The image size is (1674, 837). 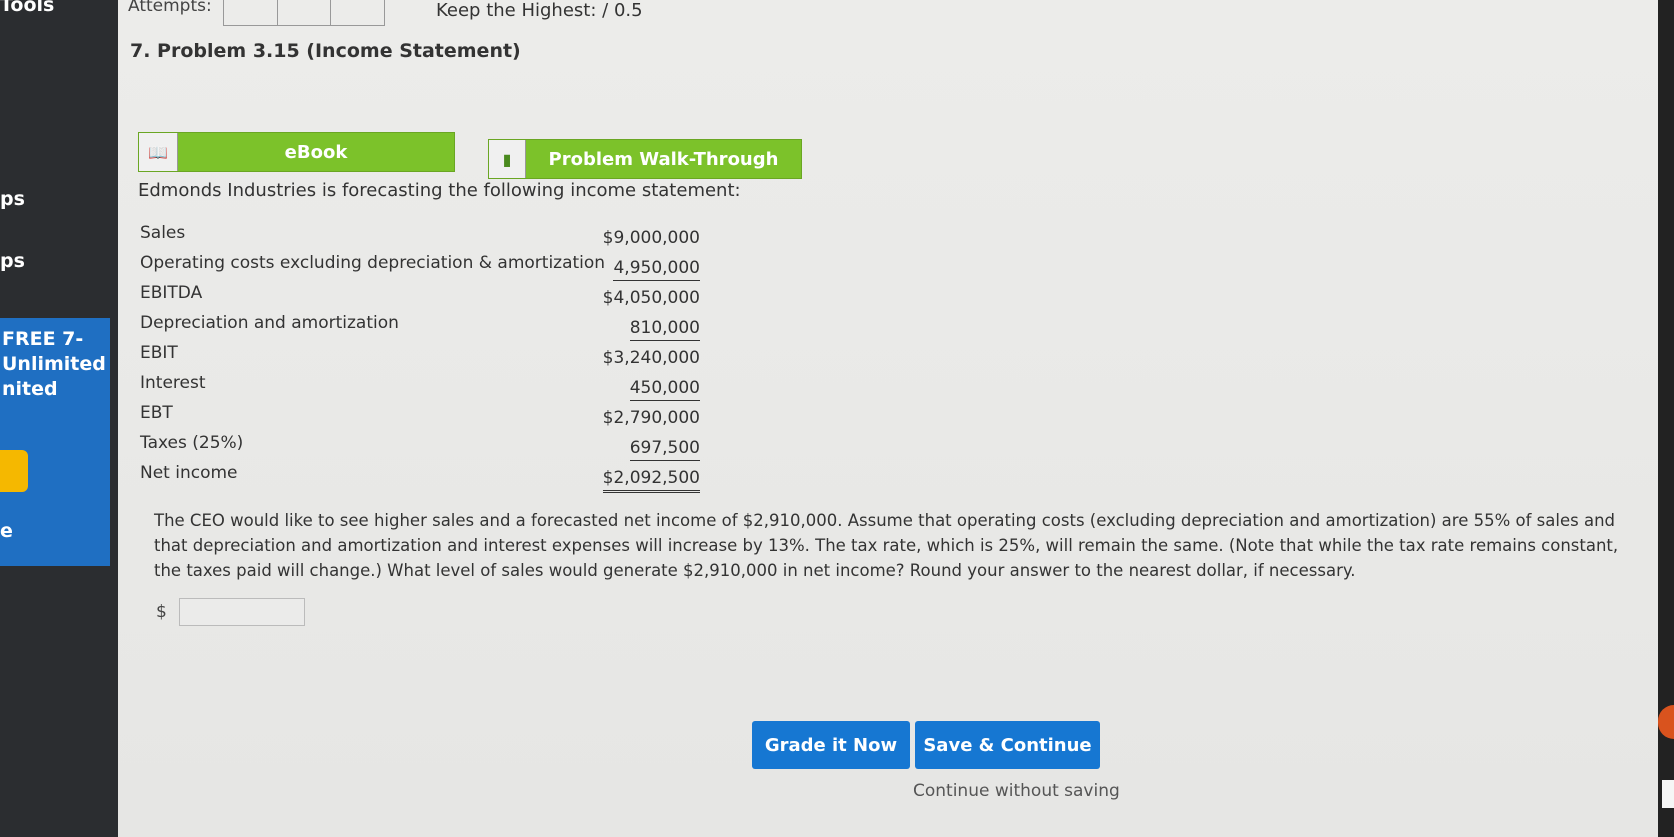 What do you see at coordinates (14, 471) in the screenshot?
I see `promo-button` at bounding box center [14, 471].